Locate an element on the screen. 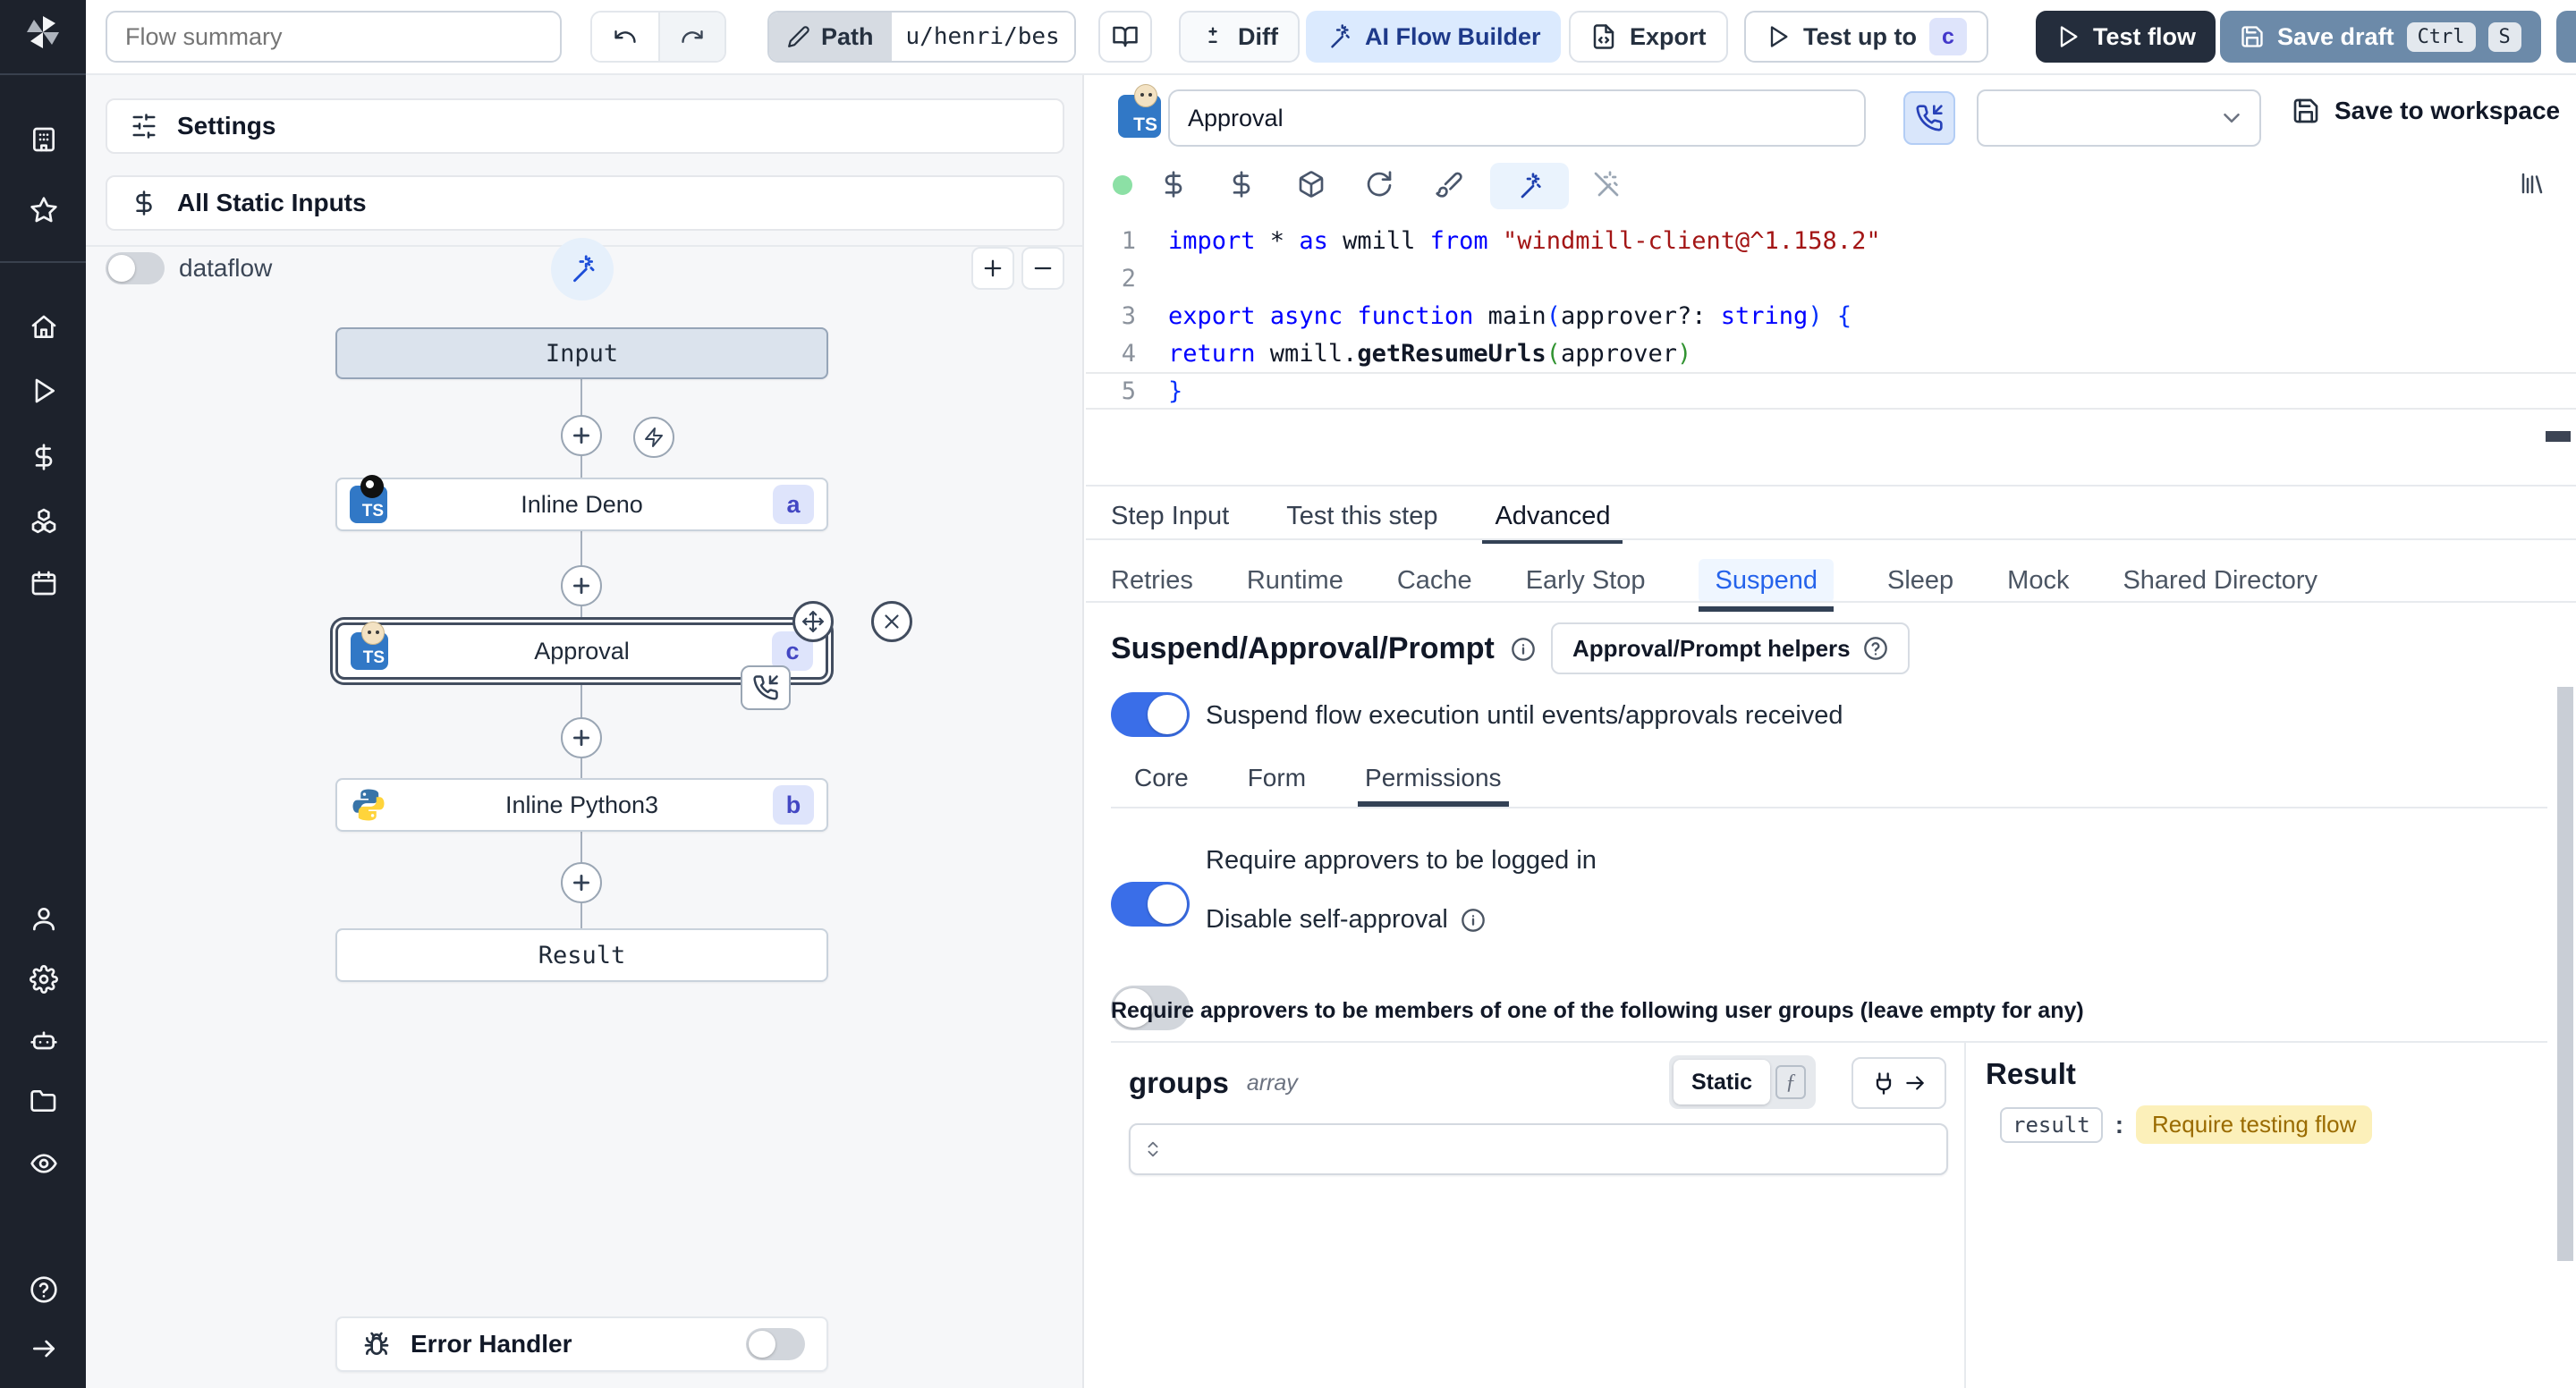 Image resolution: width=2576 pixels, height=1388 pixels. expand-sidebar-icon is located at coordinates (44, 1348).